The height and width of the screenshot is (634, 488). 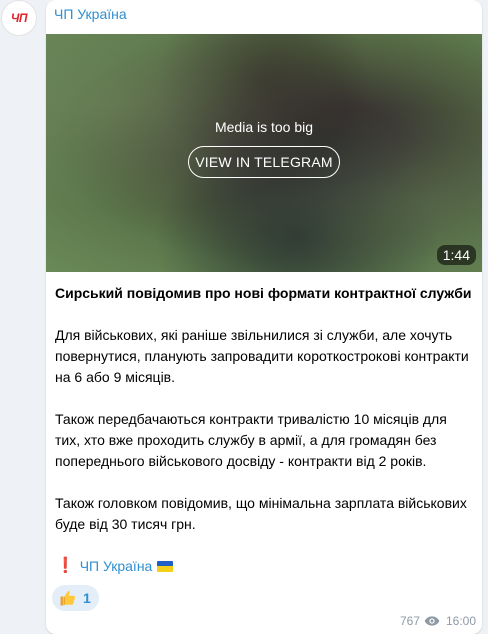 I want to click on view-in-telegram-button: VIEW IN TELEGRAM, so click(x=264, y=162).